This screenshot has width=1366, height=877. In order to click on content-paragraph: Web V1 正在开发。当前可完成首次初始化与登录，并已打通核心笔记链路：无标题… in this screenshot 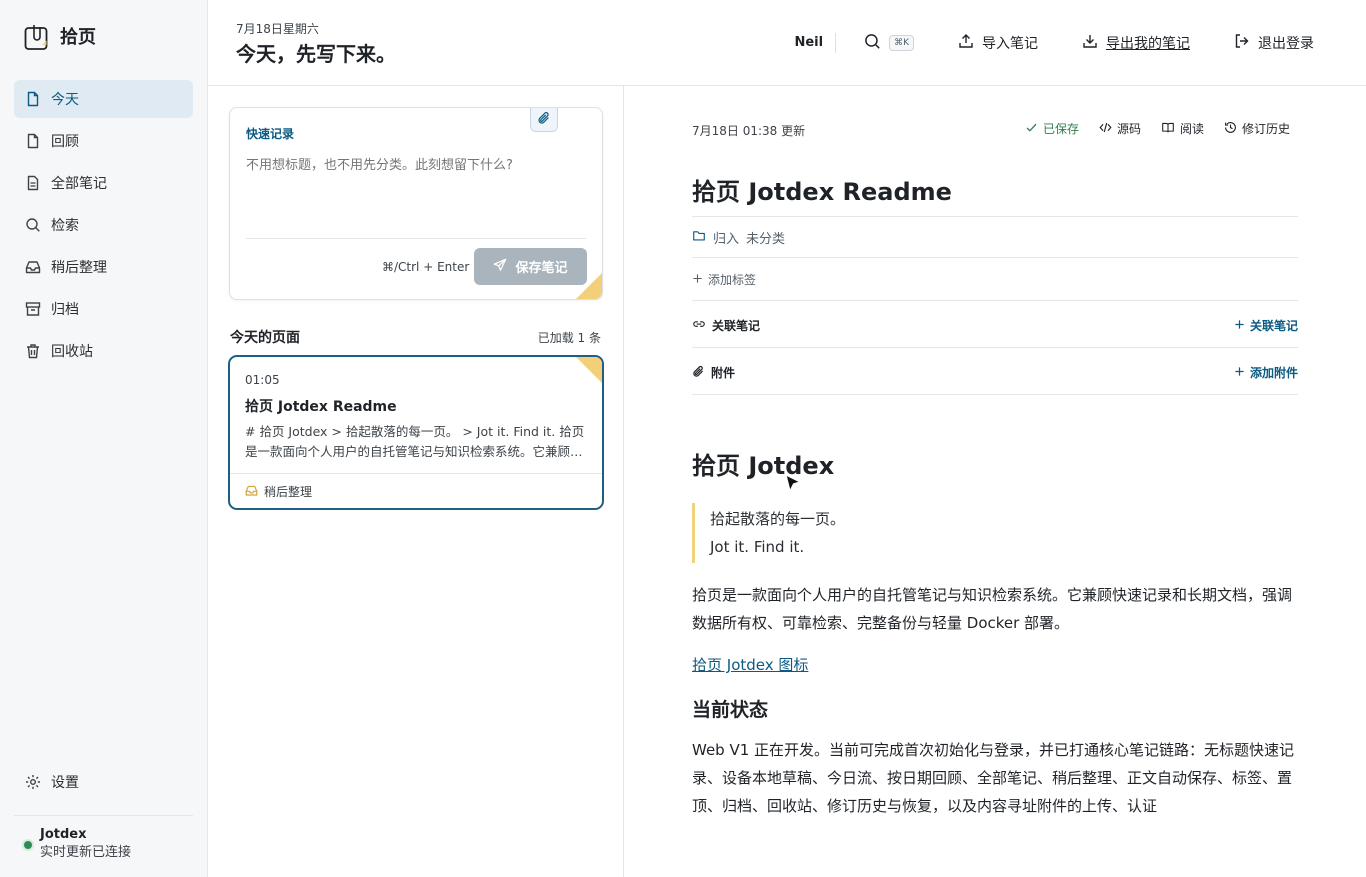, I will do `click(993, 778)`.